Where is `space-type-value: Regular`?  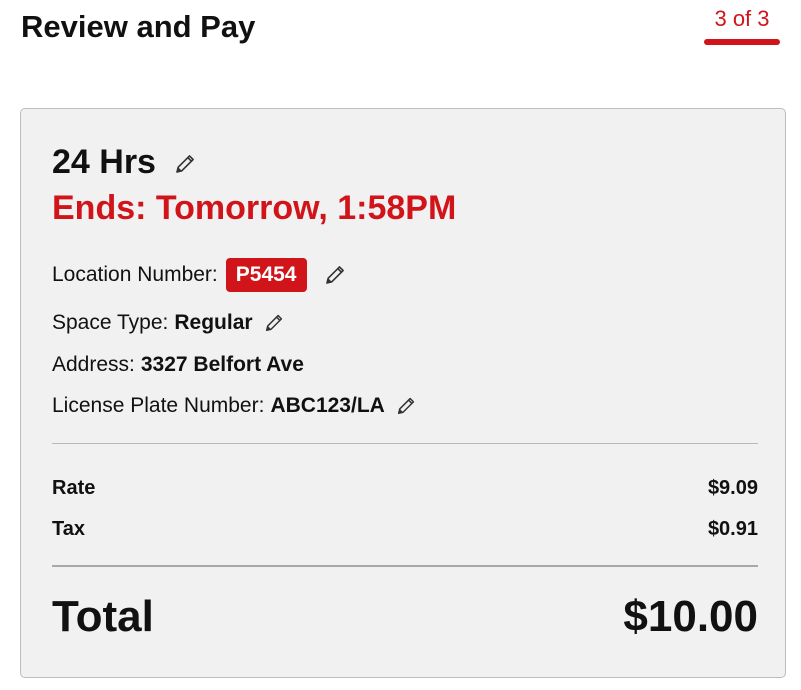
space-type-value: Regular is located at coordinates (213, 322).